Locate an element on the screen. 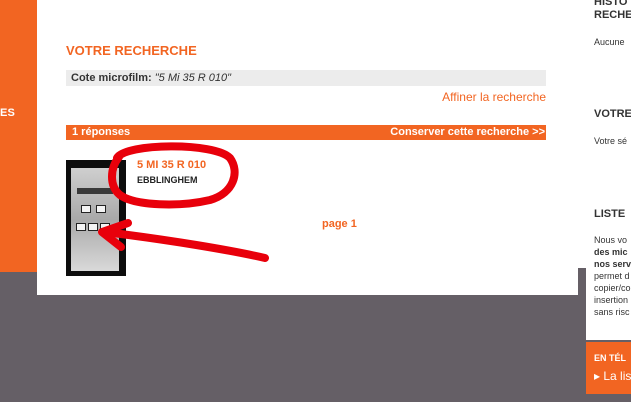  liste-line-bold: nos serv is located at coordinates (612, 264).